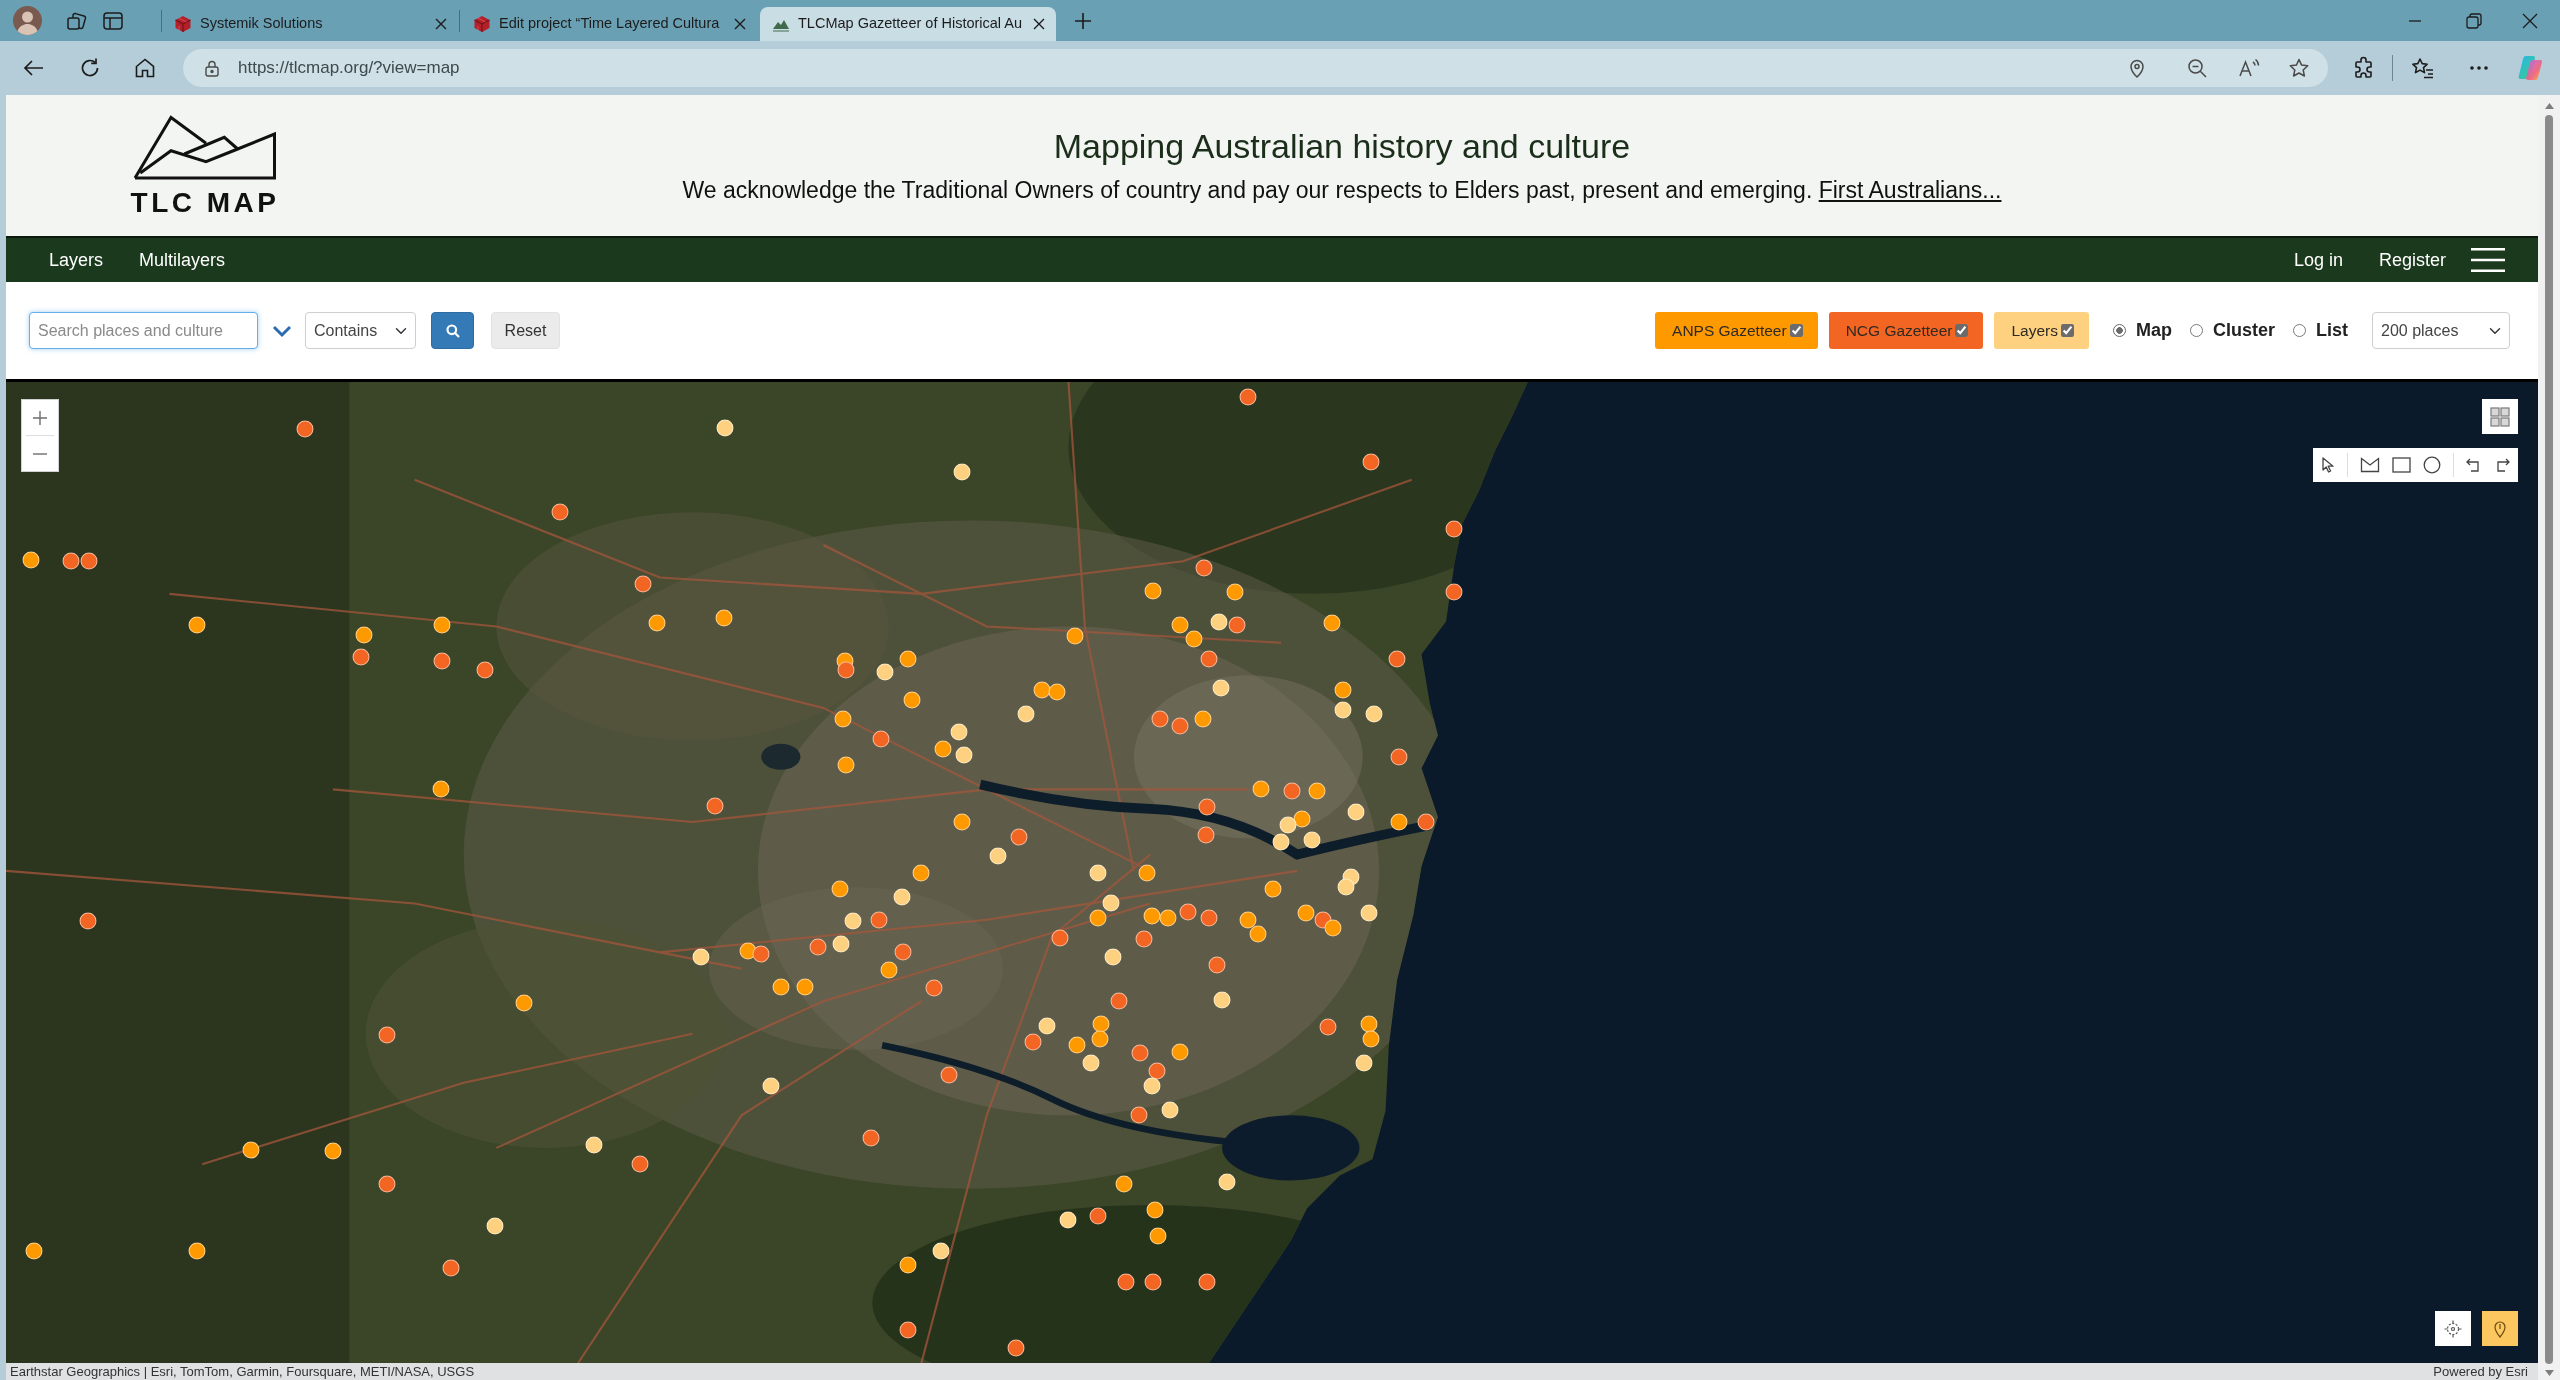 This screenshot has width=2560, height=1380. I want to click on grid-icon, so click(2500, 416).